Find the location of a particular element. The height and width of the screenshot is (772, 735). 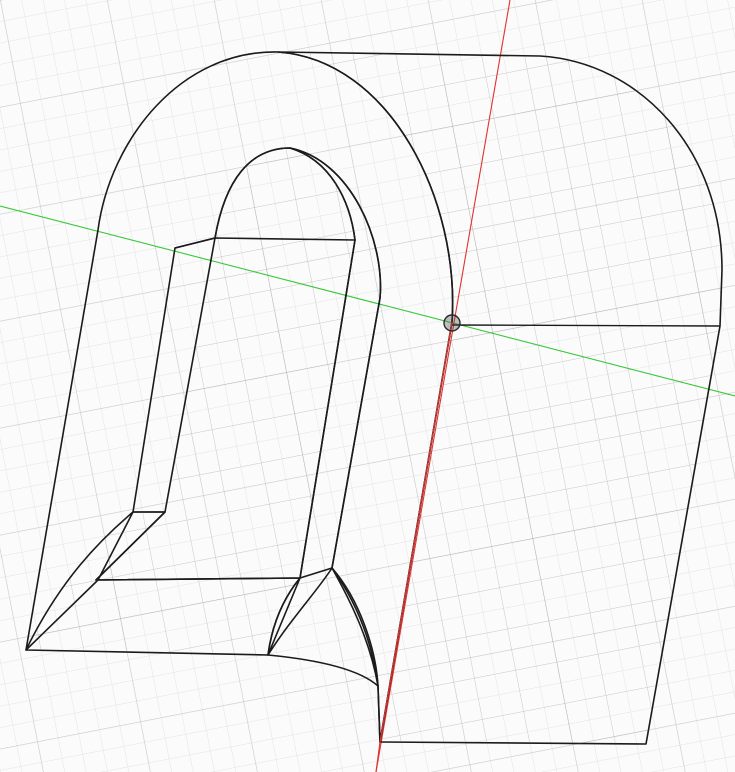

origin-point-icon is located at coordinates (452, 323).